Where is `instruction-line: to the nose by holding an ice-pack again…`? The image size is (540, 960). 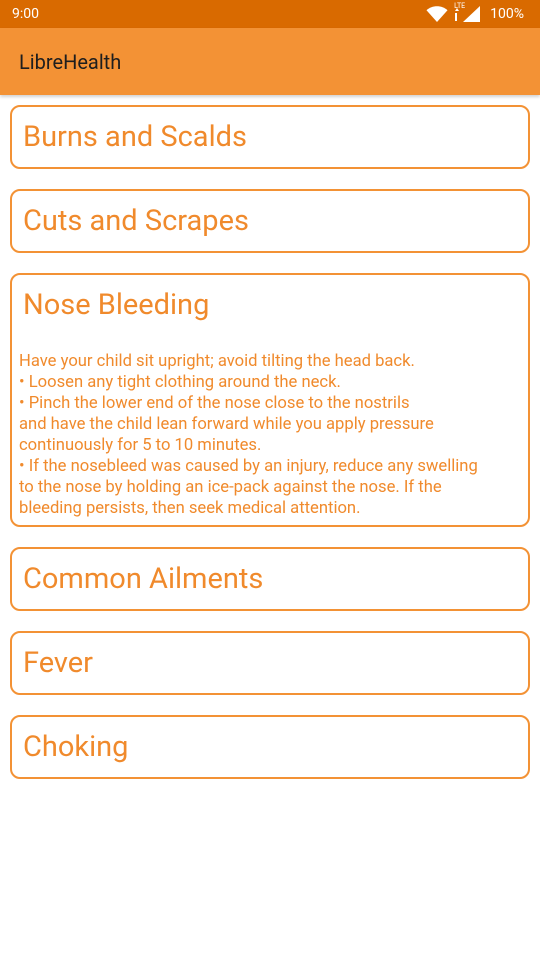
instruction-line: to the nose by holding an ice-pack again… is located at coordinates (230, 487).